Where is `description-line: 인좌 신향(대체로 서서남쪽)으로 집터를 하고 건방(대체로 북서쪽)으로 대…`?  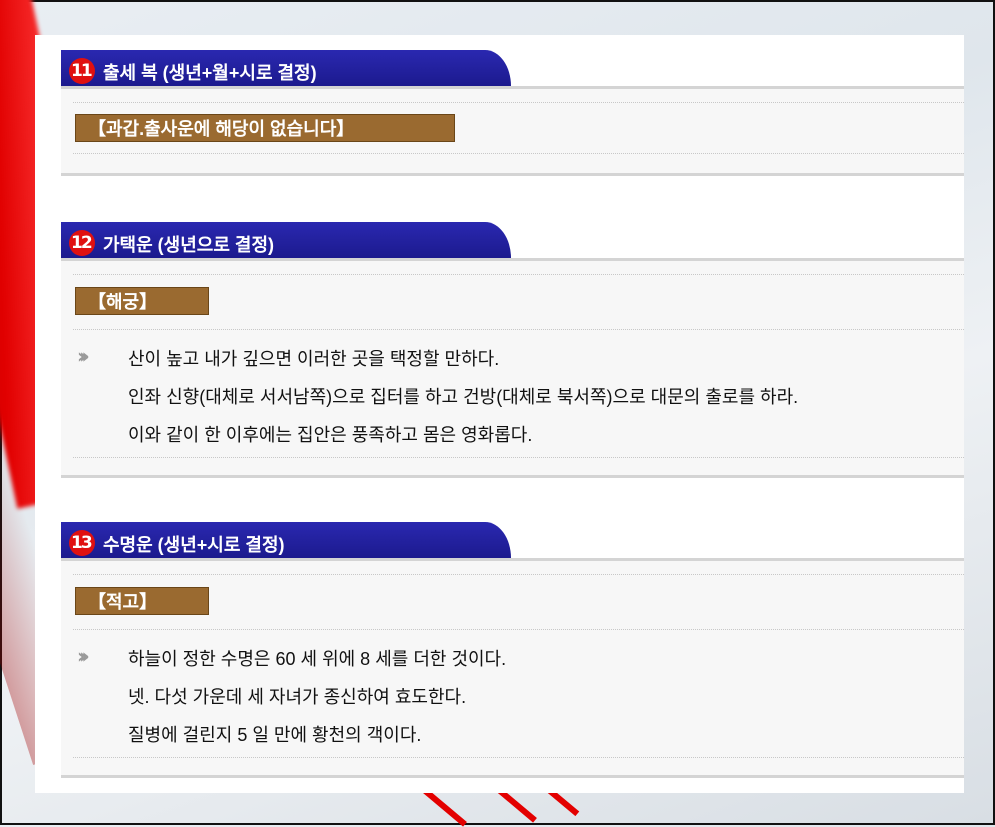
description-line: 인좌 신향(대체로 서서남쪽)으로 집터를 하고 건방(대체로 북서쪽)으로 대… is located at coordinates (463, 397).